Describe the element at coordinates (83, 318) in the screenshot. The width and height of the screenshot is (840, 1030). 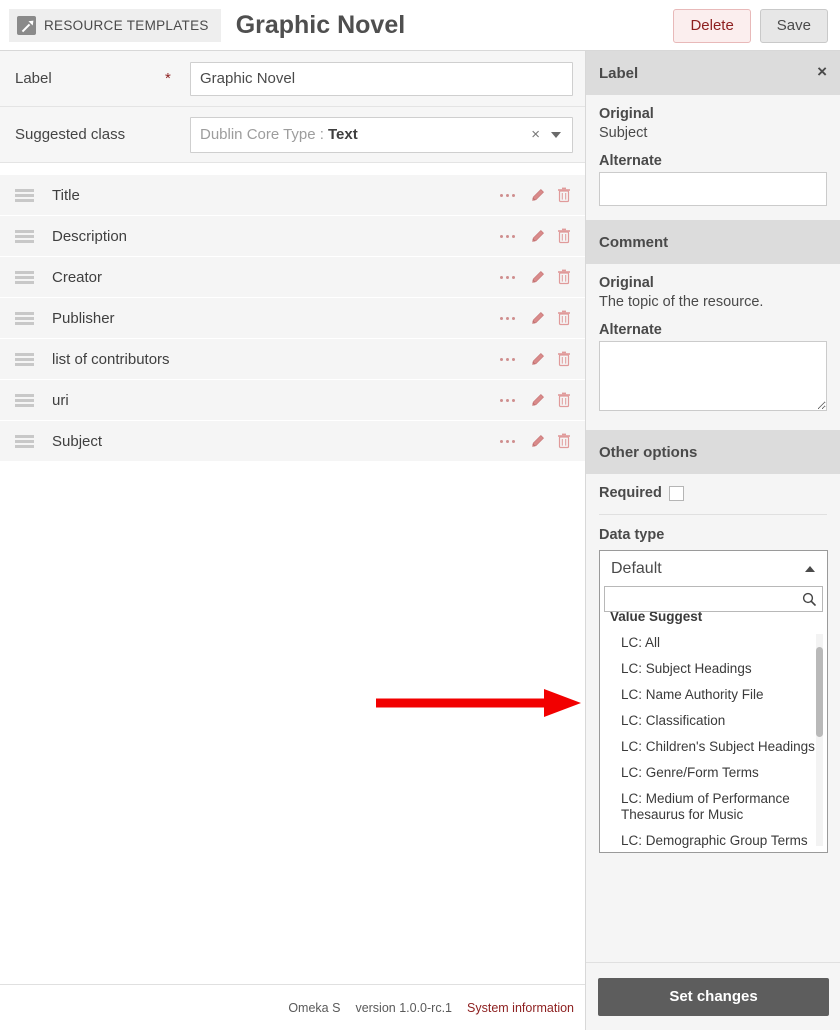
I see `property-name: Publisher` at that location.